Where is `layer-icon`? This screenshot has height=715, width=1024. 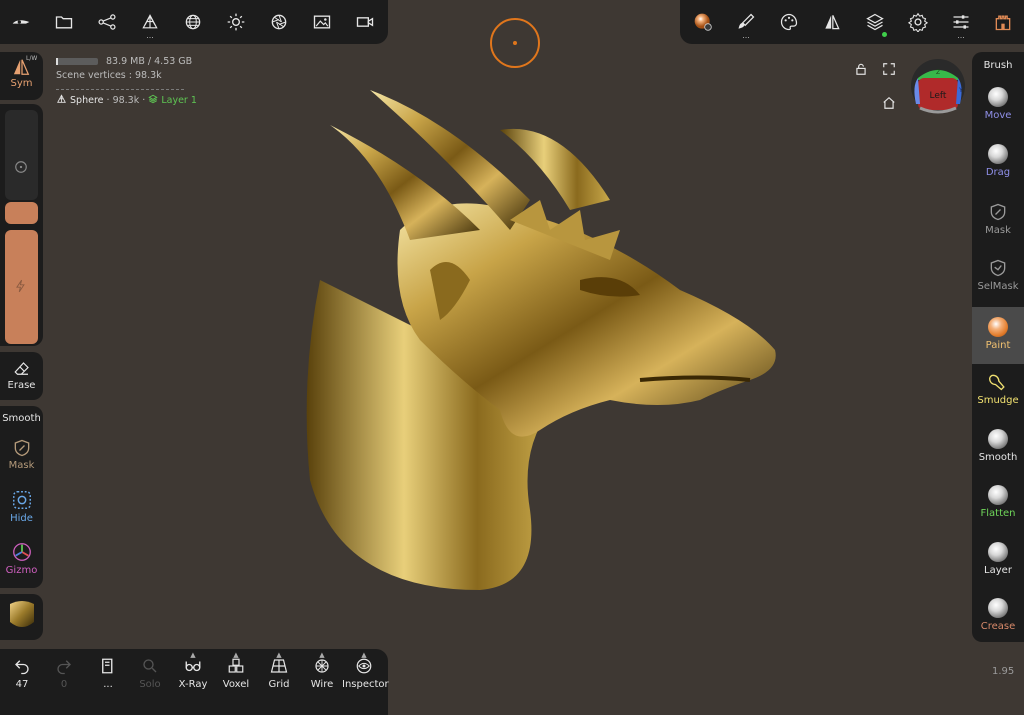 layer-icon is located at coordinates (153, 99).